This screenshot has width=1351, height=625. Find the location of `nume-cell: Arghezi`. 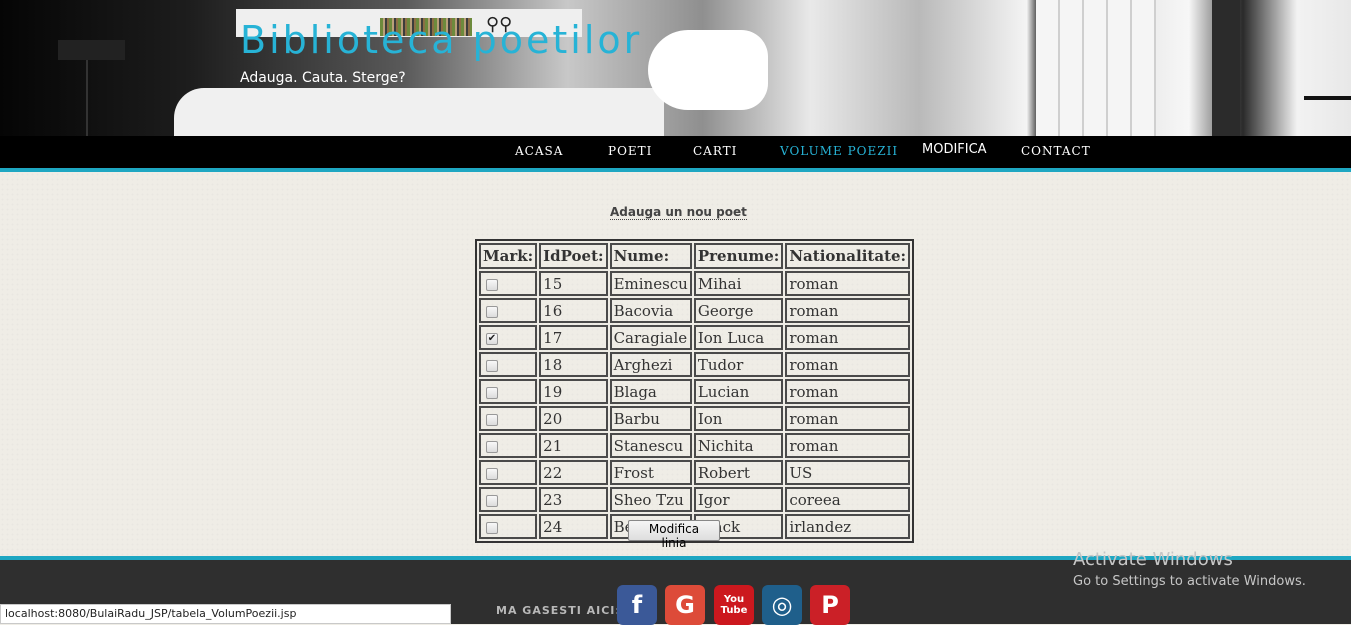

nume-cell: Arghezi is located at coordinates (650, 364).